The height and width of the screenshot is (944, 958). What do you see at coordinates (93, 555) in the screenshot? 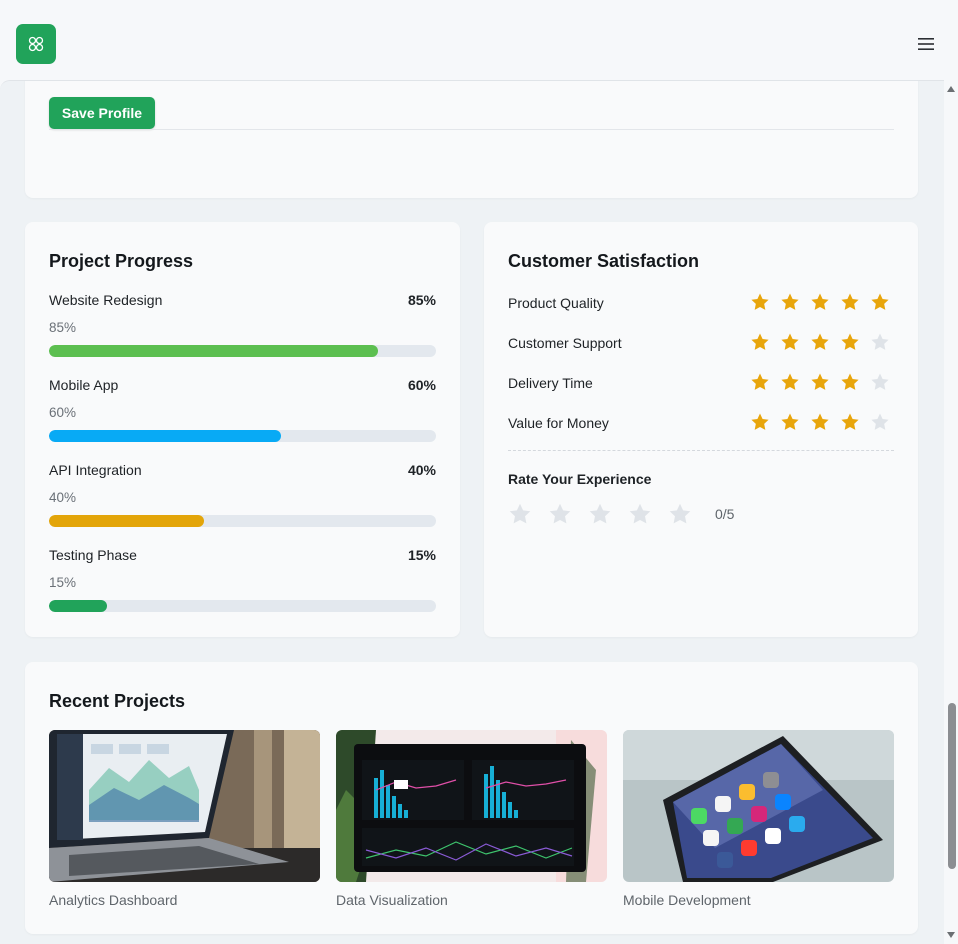
I see `progress-item-name: Testing Phase` at bounding box center [93, 555].